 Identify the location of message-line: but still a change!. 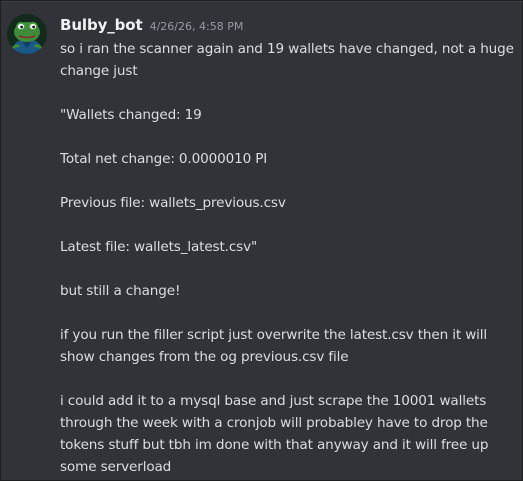
(120, 291).